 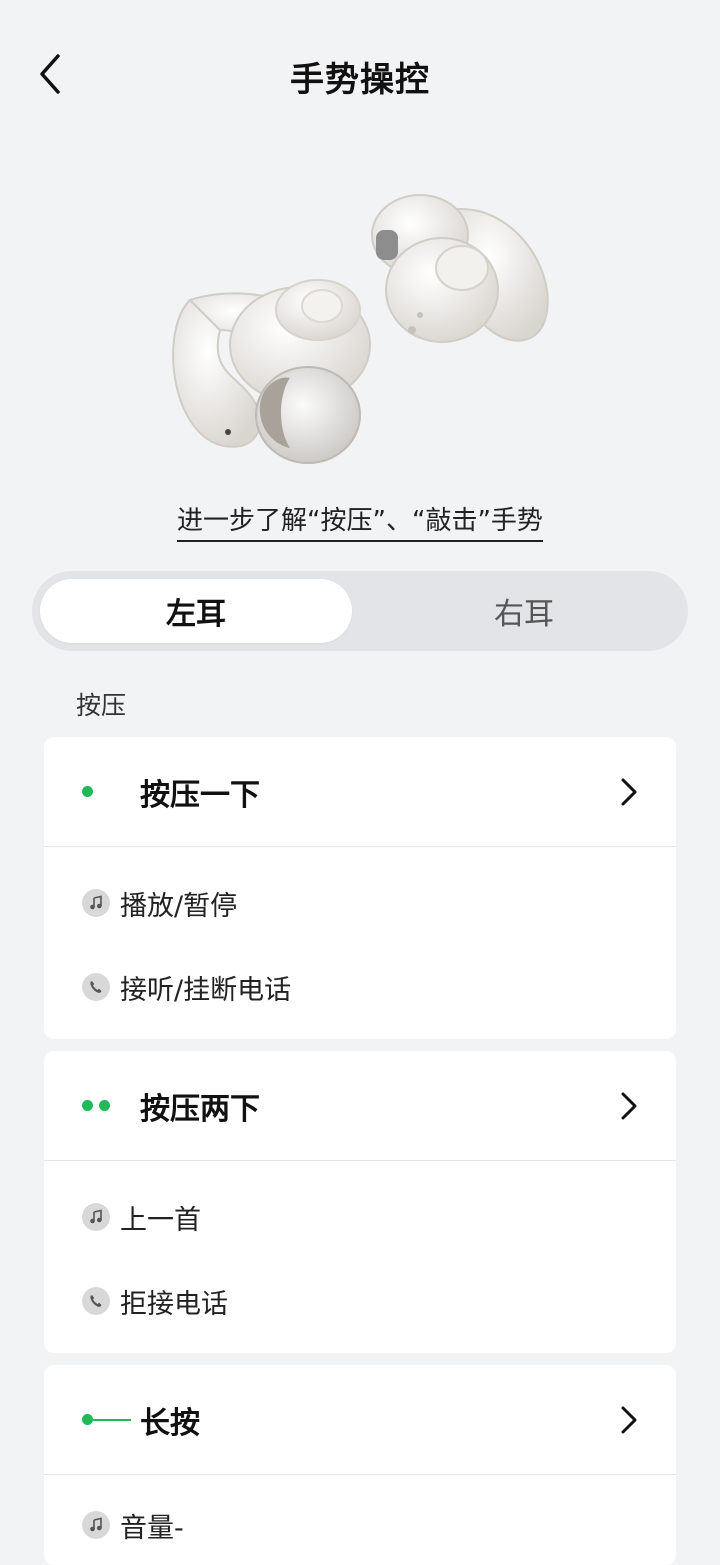 I want to click on learn-more-link-wrap: 进一步了解“按压”、“敲击”手势, so click(x=360, y=521).